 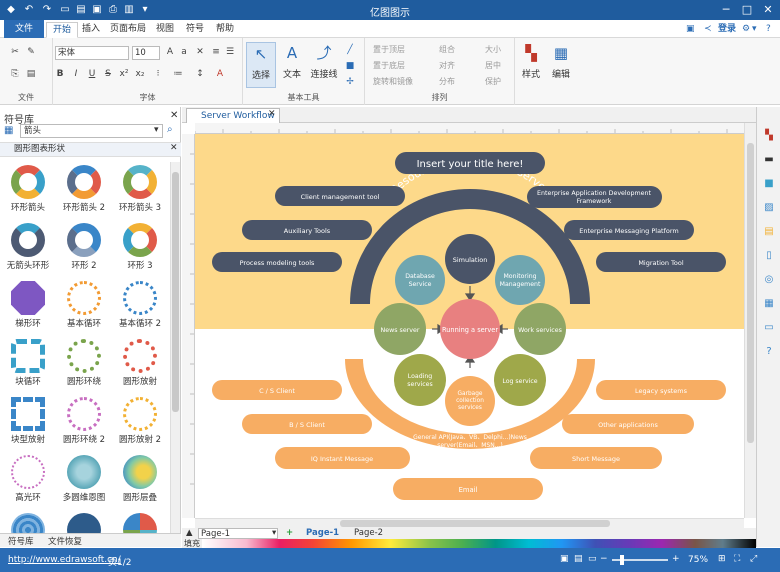 I want to click on zoom-in-button: +, so click(x=676, y=559).